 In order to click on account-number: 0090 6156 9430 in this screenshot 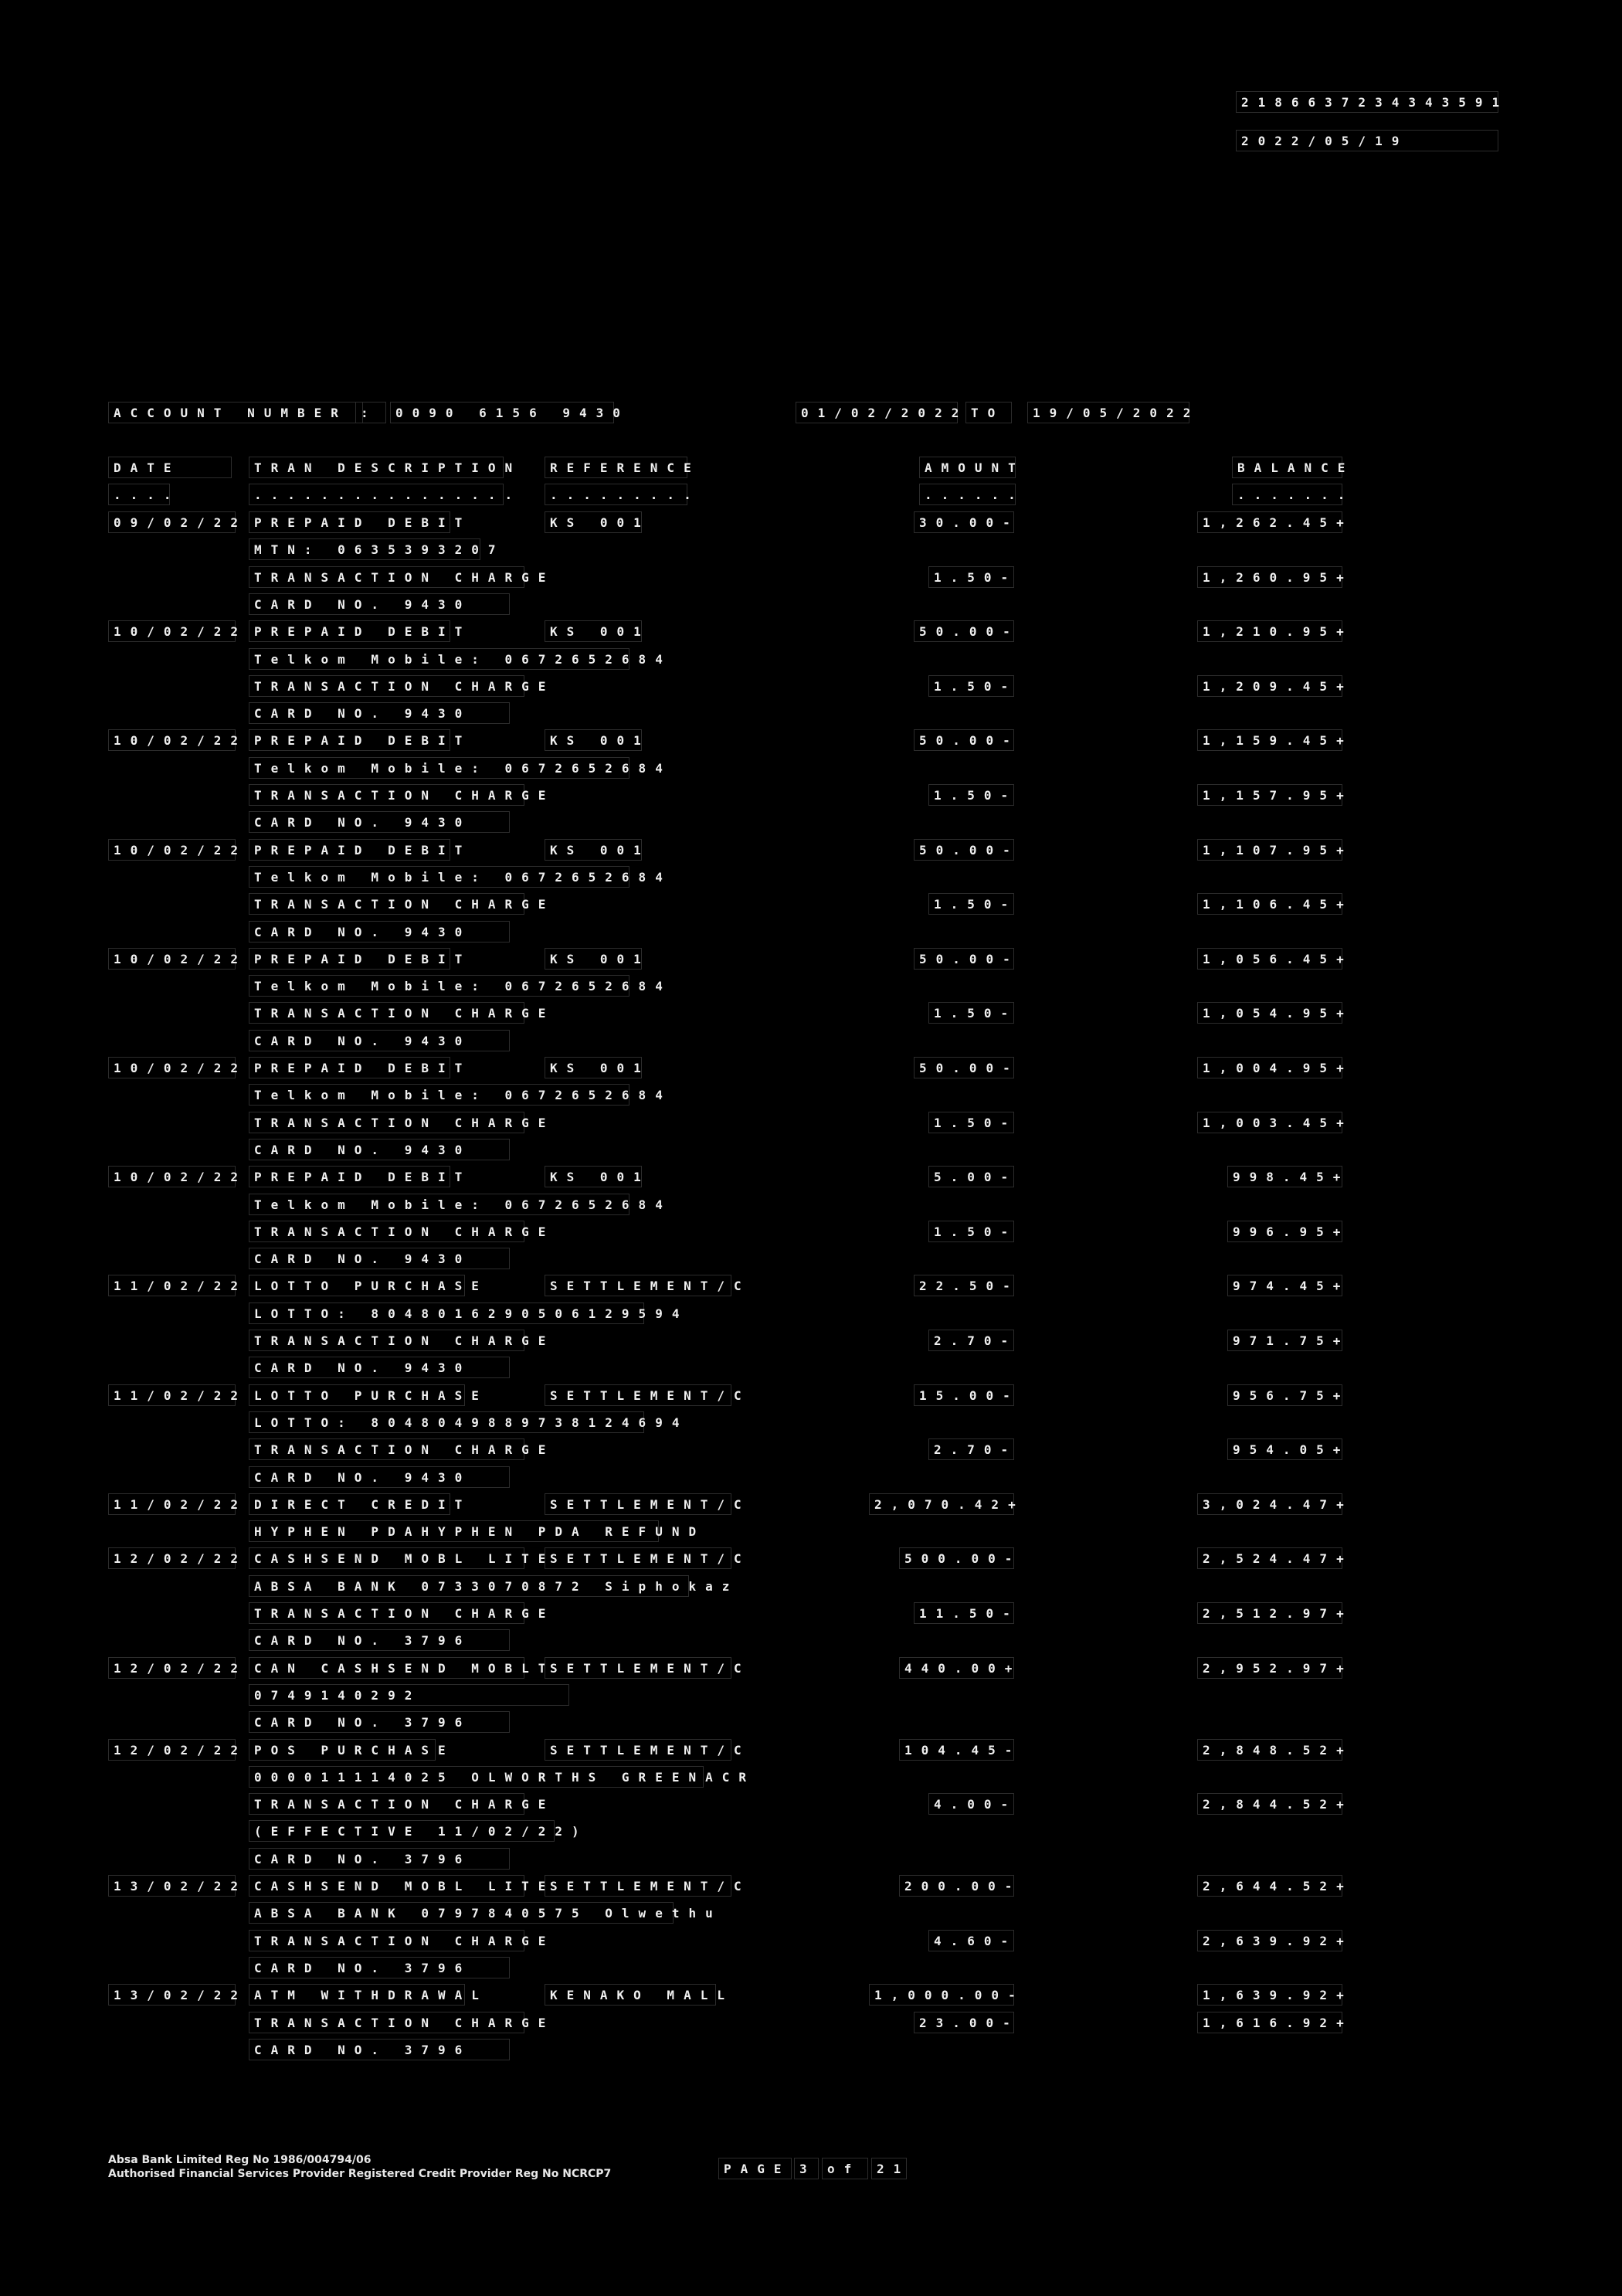, I will do `click(505, 412)`.